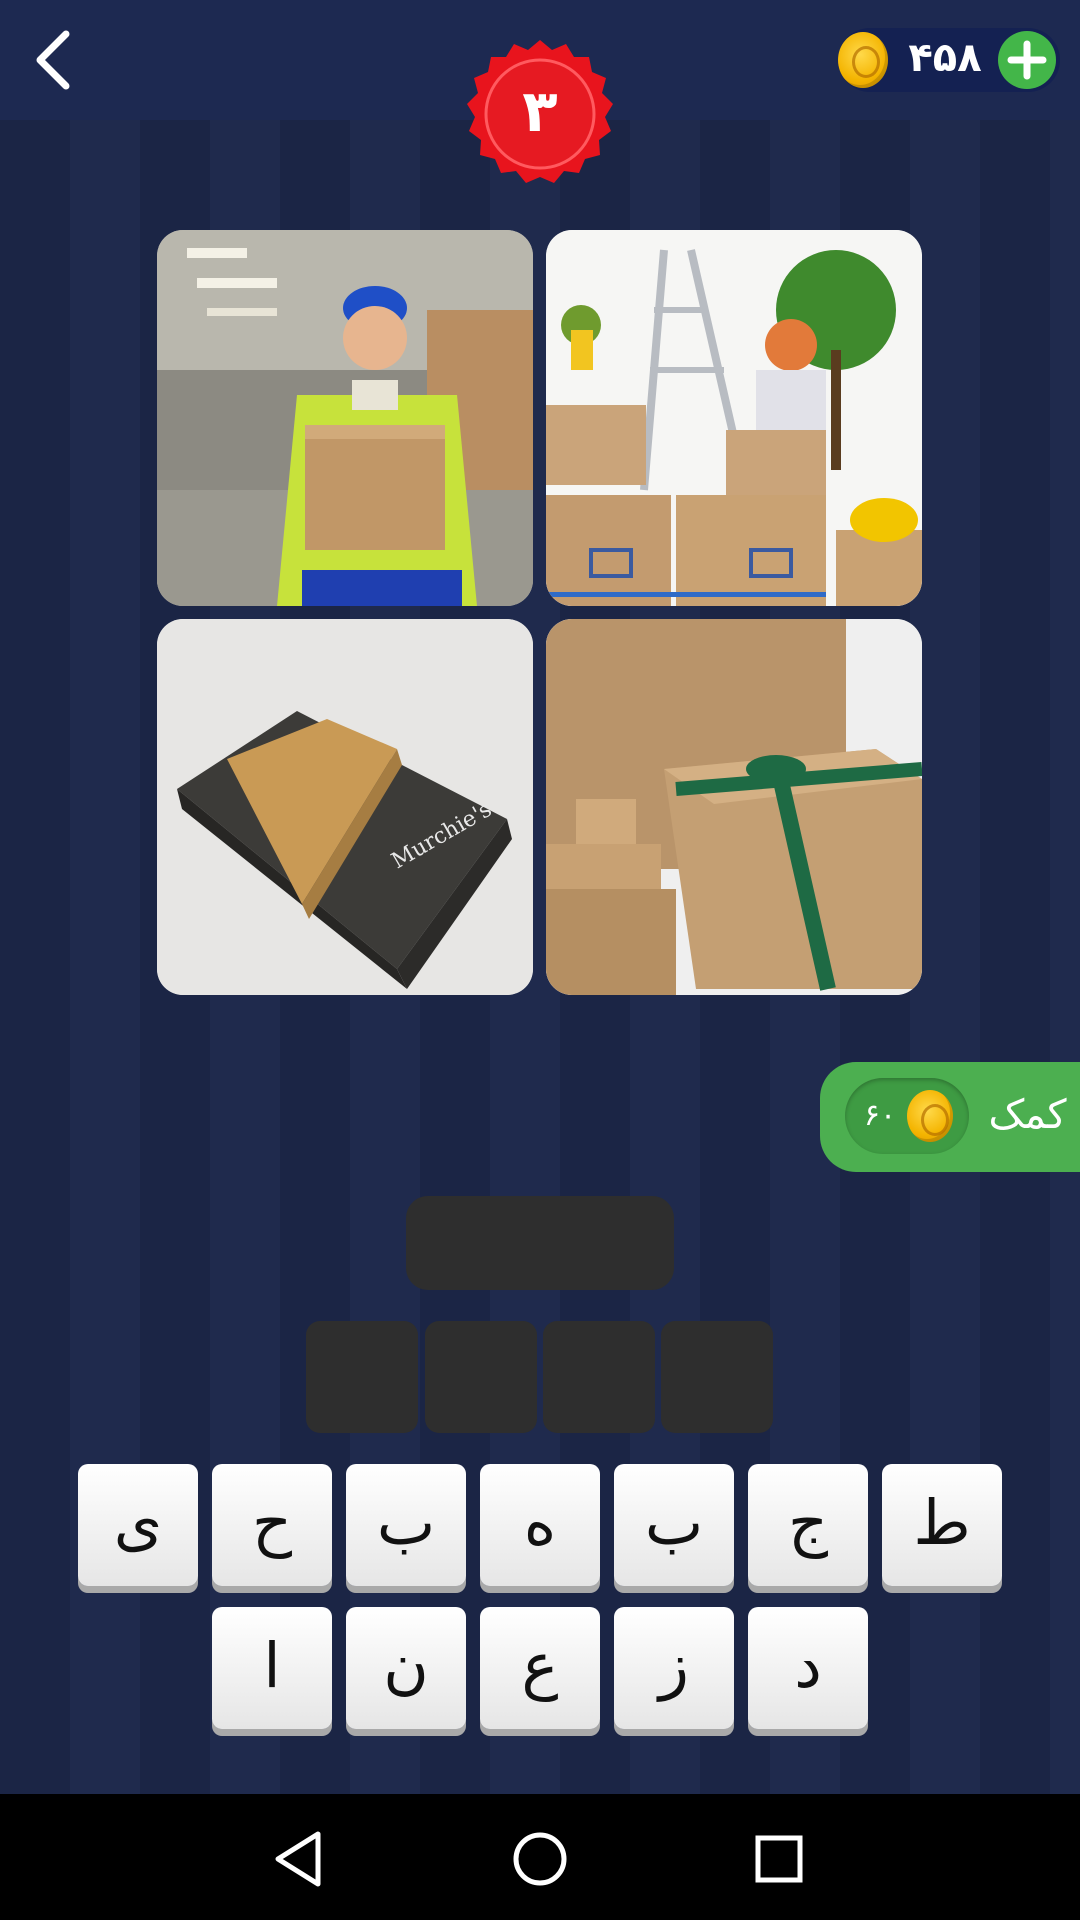 This screenshot has width=1080, height=1920. What do you see at coordinates (53, 60) in the screenshot?
I see `chevron-left-icon` at bounding box center [53, 60].